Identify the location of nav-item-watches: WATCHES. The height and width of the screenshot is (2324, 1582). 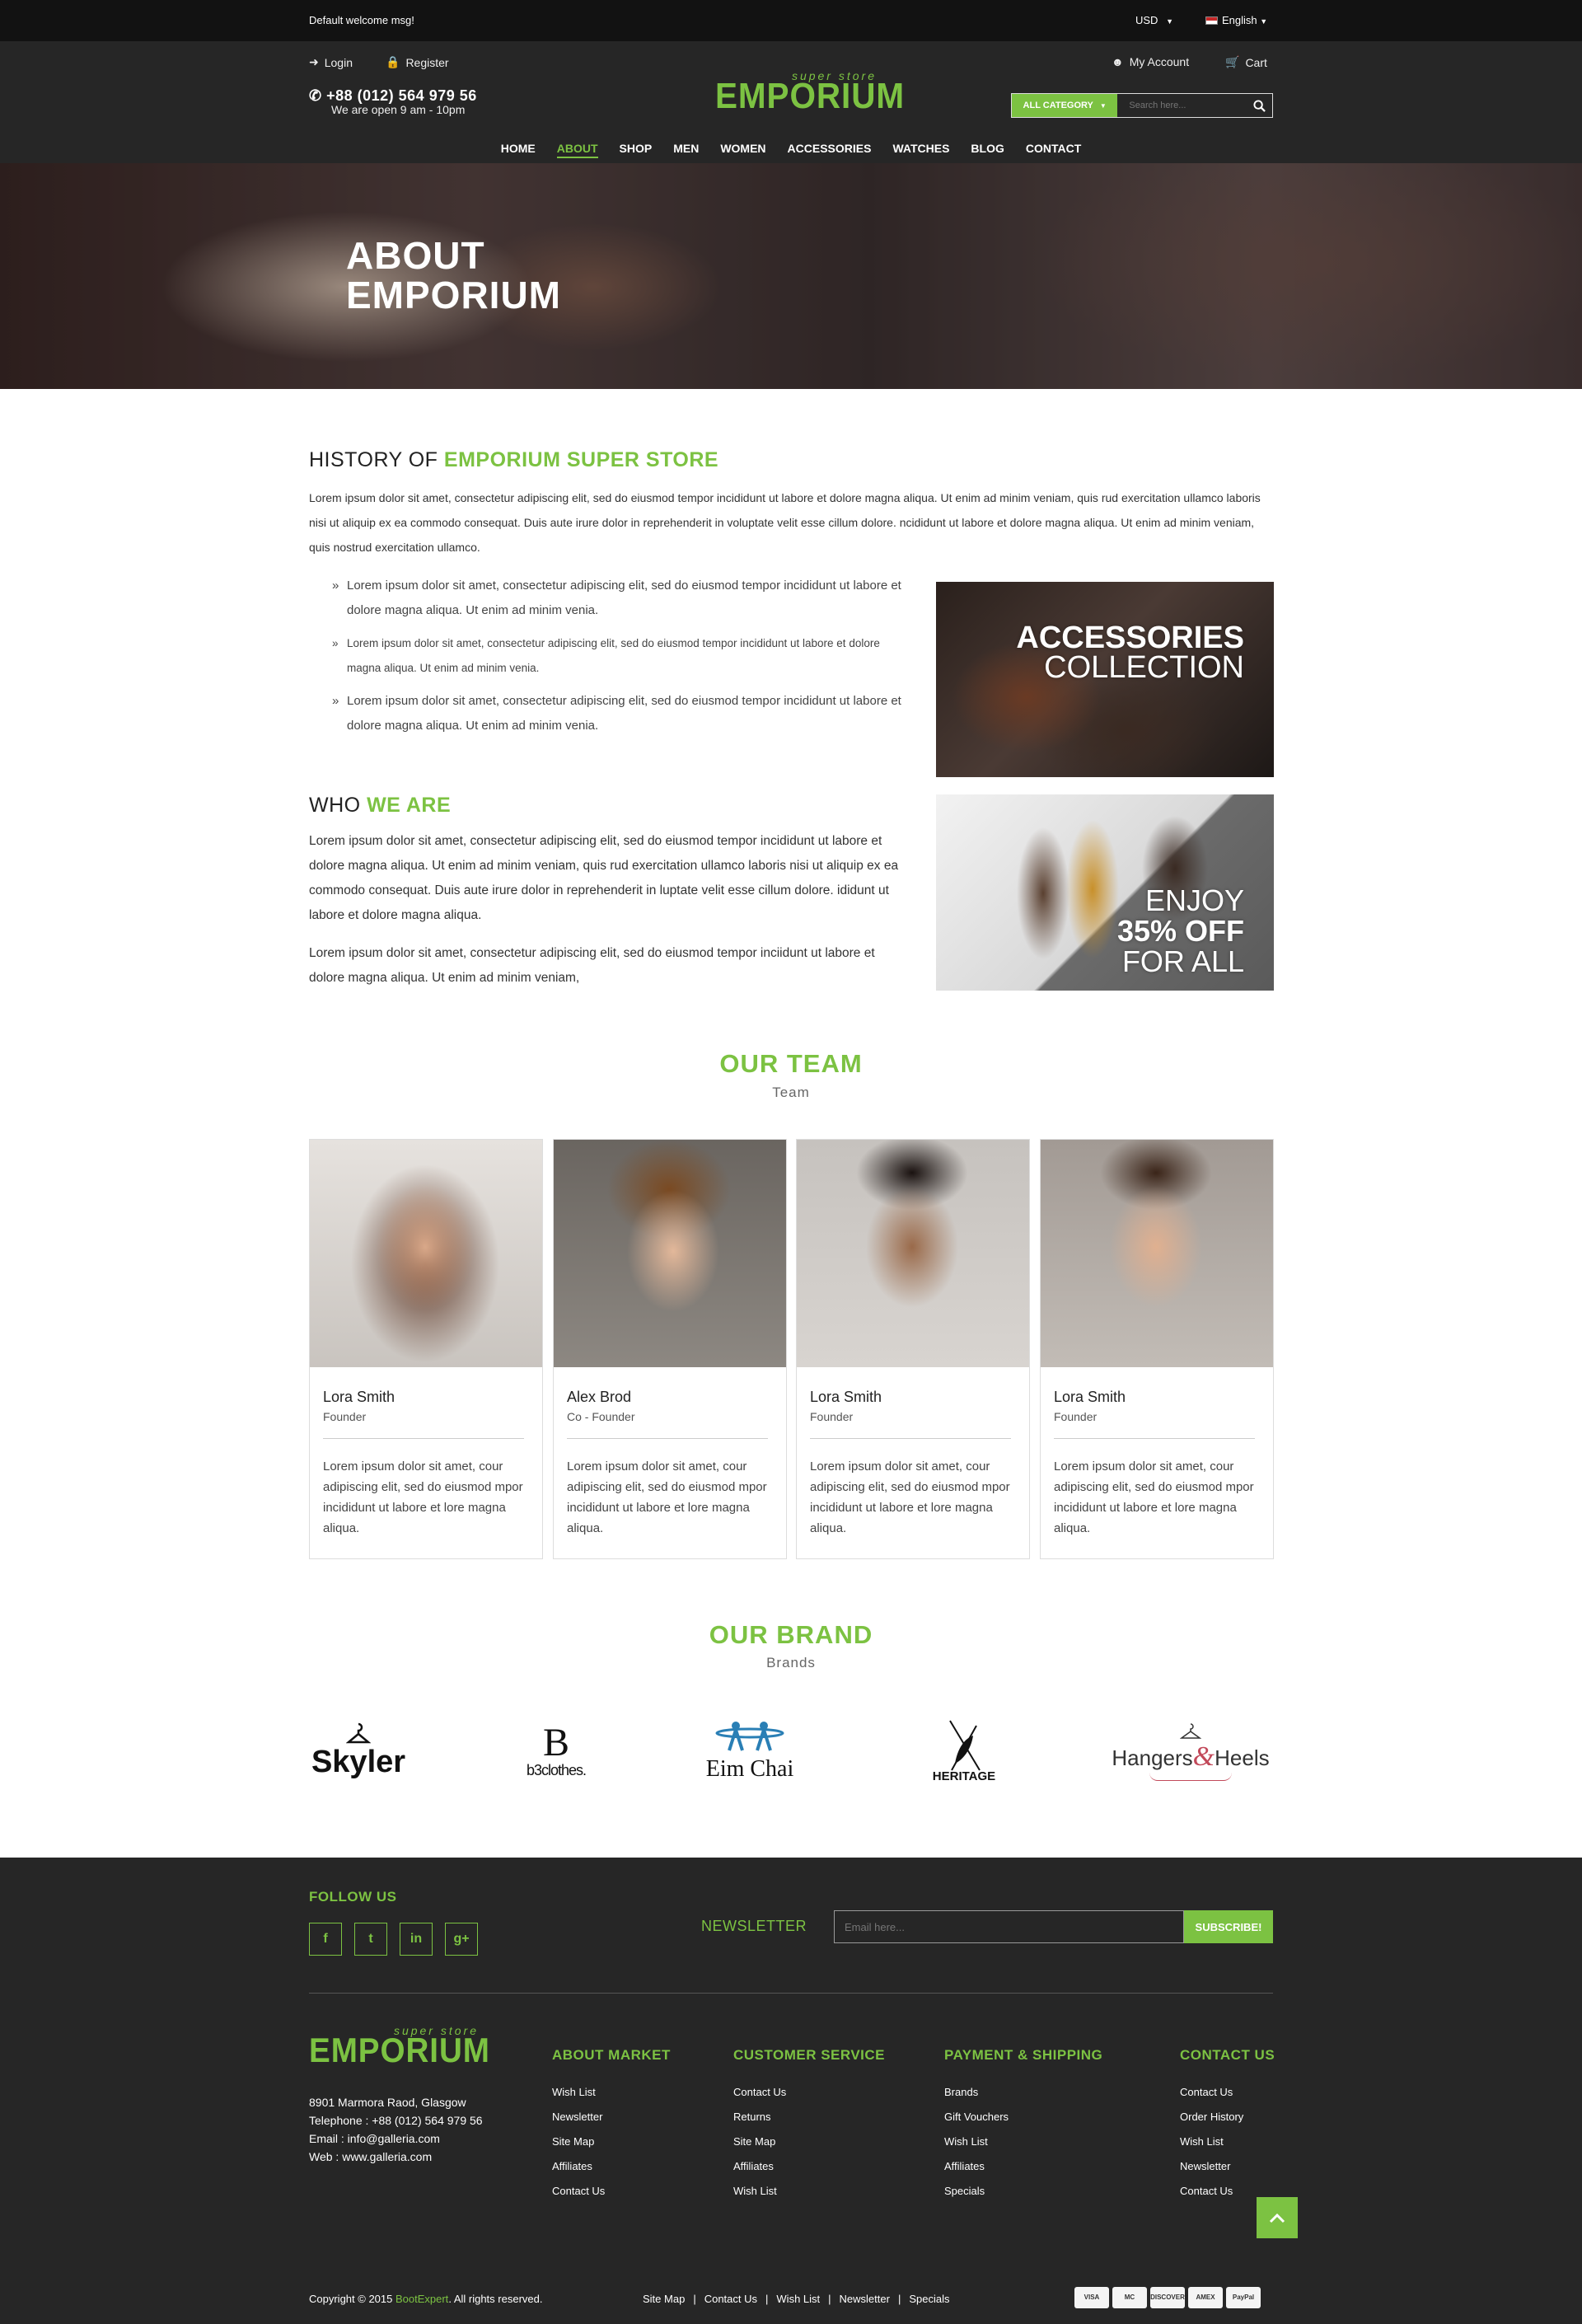
(921, 148).